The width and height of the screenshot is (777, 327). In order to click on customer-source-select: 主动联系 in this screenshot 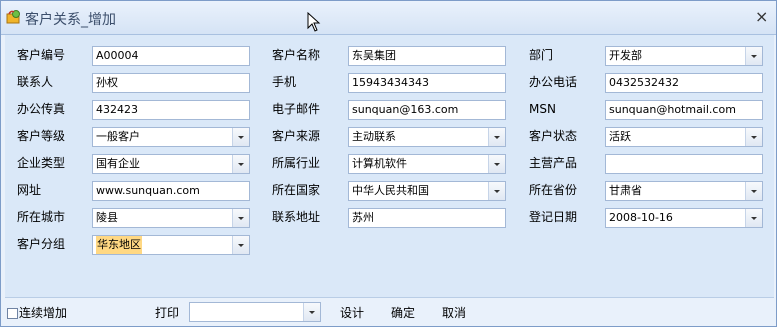, I will do `click(427, 137)`.